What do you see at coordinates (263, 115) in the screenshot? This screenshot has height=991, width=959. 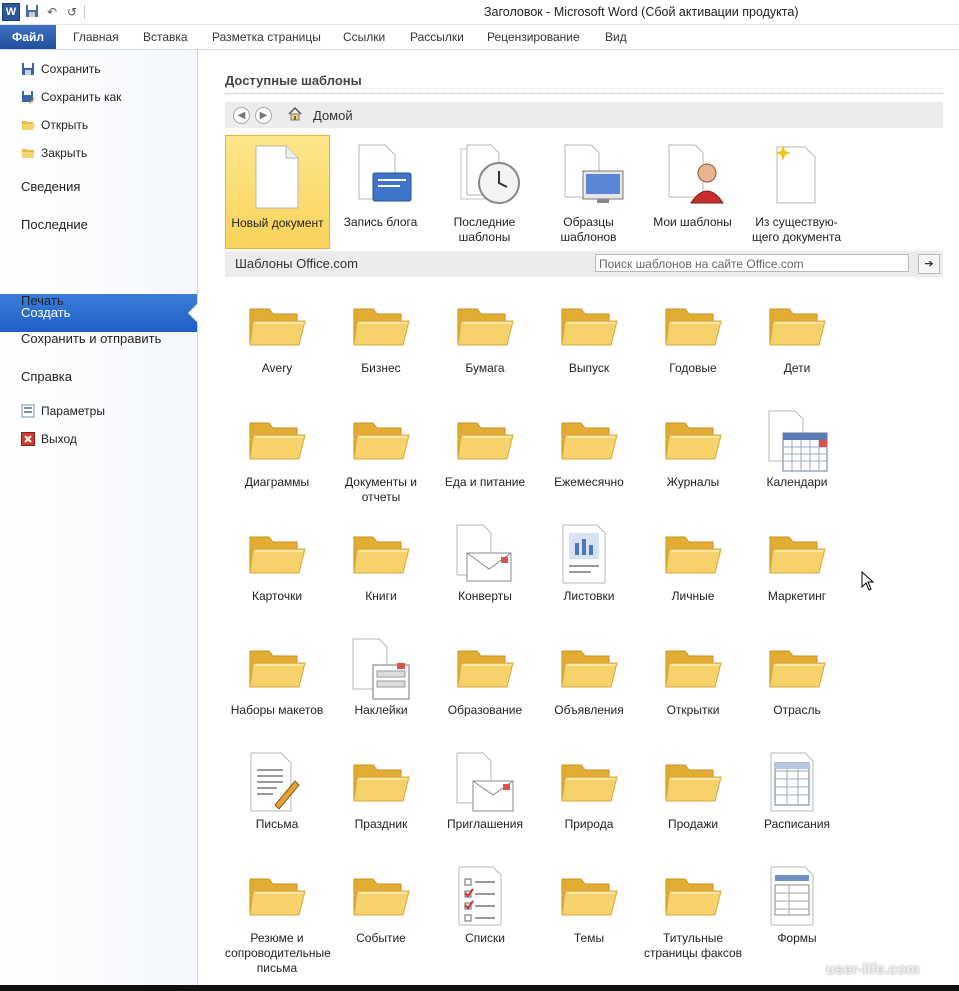 I see `forward-arrow-icon: ▶` at bounding box center [263, 115].